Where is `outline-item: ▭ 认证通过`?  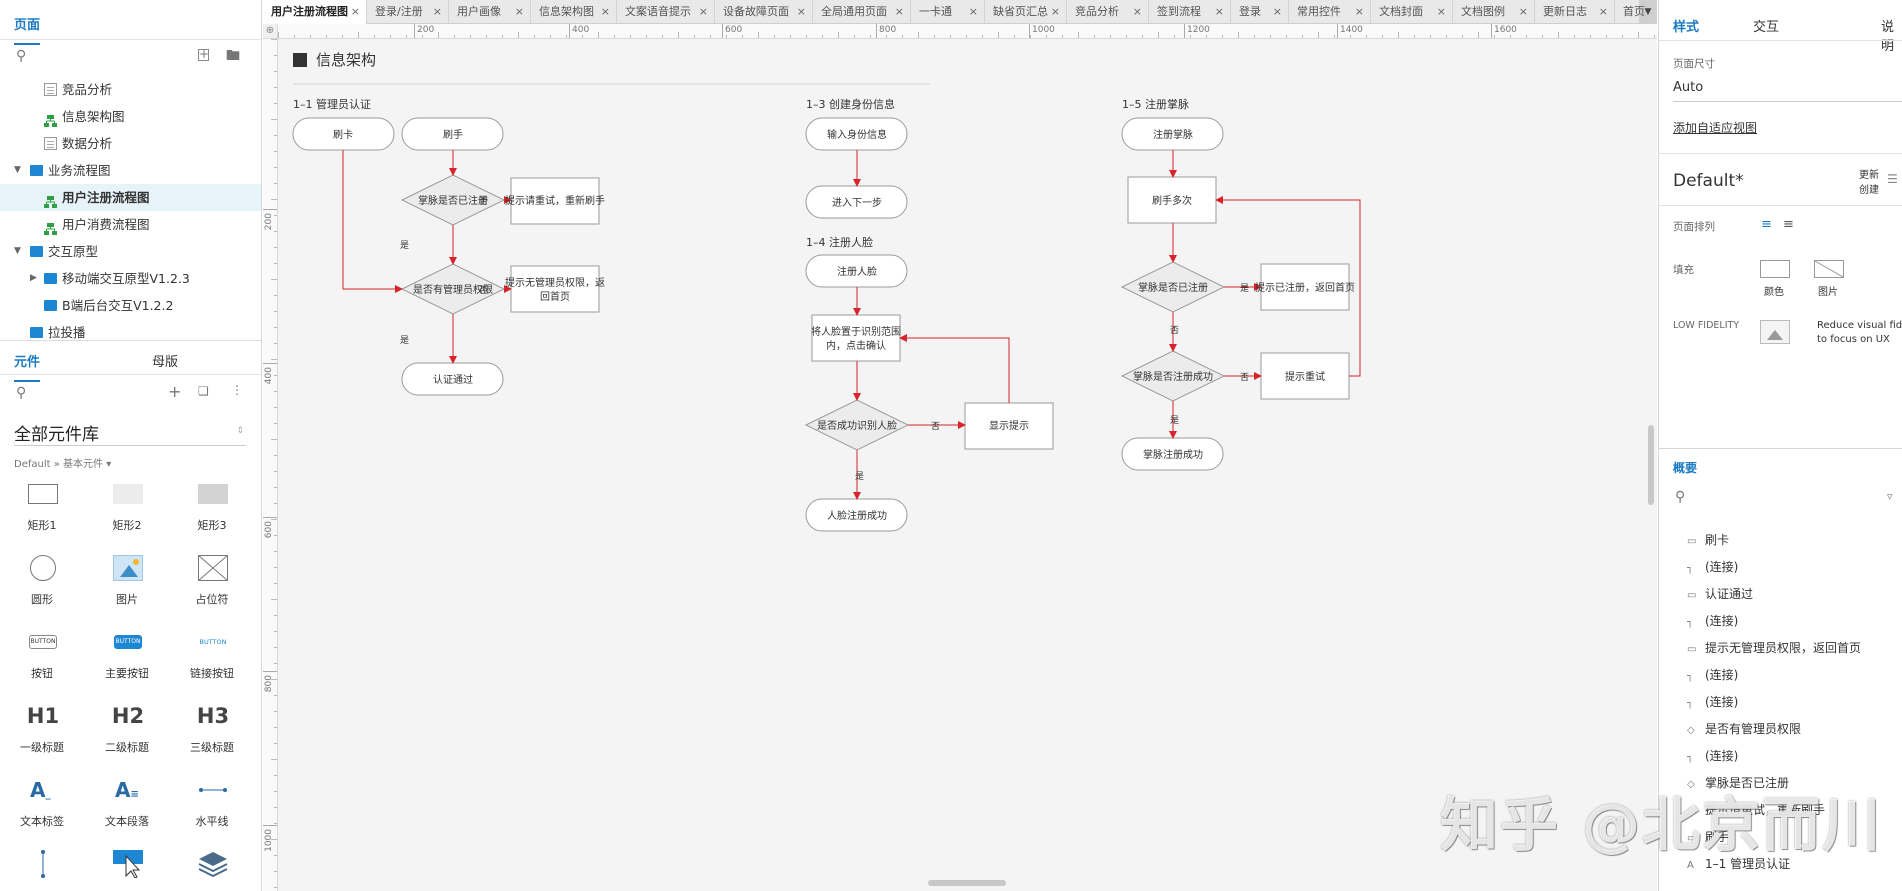
outline-item: ▭ 认证通过 is located at coordinates (1720, 594).